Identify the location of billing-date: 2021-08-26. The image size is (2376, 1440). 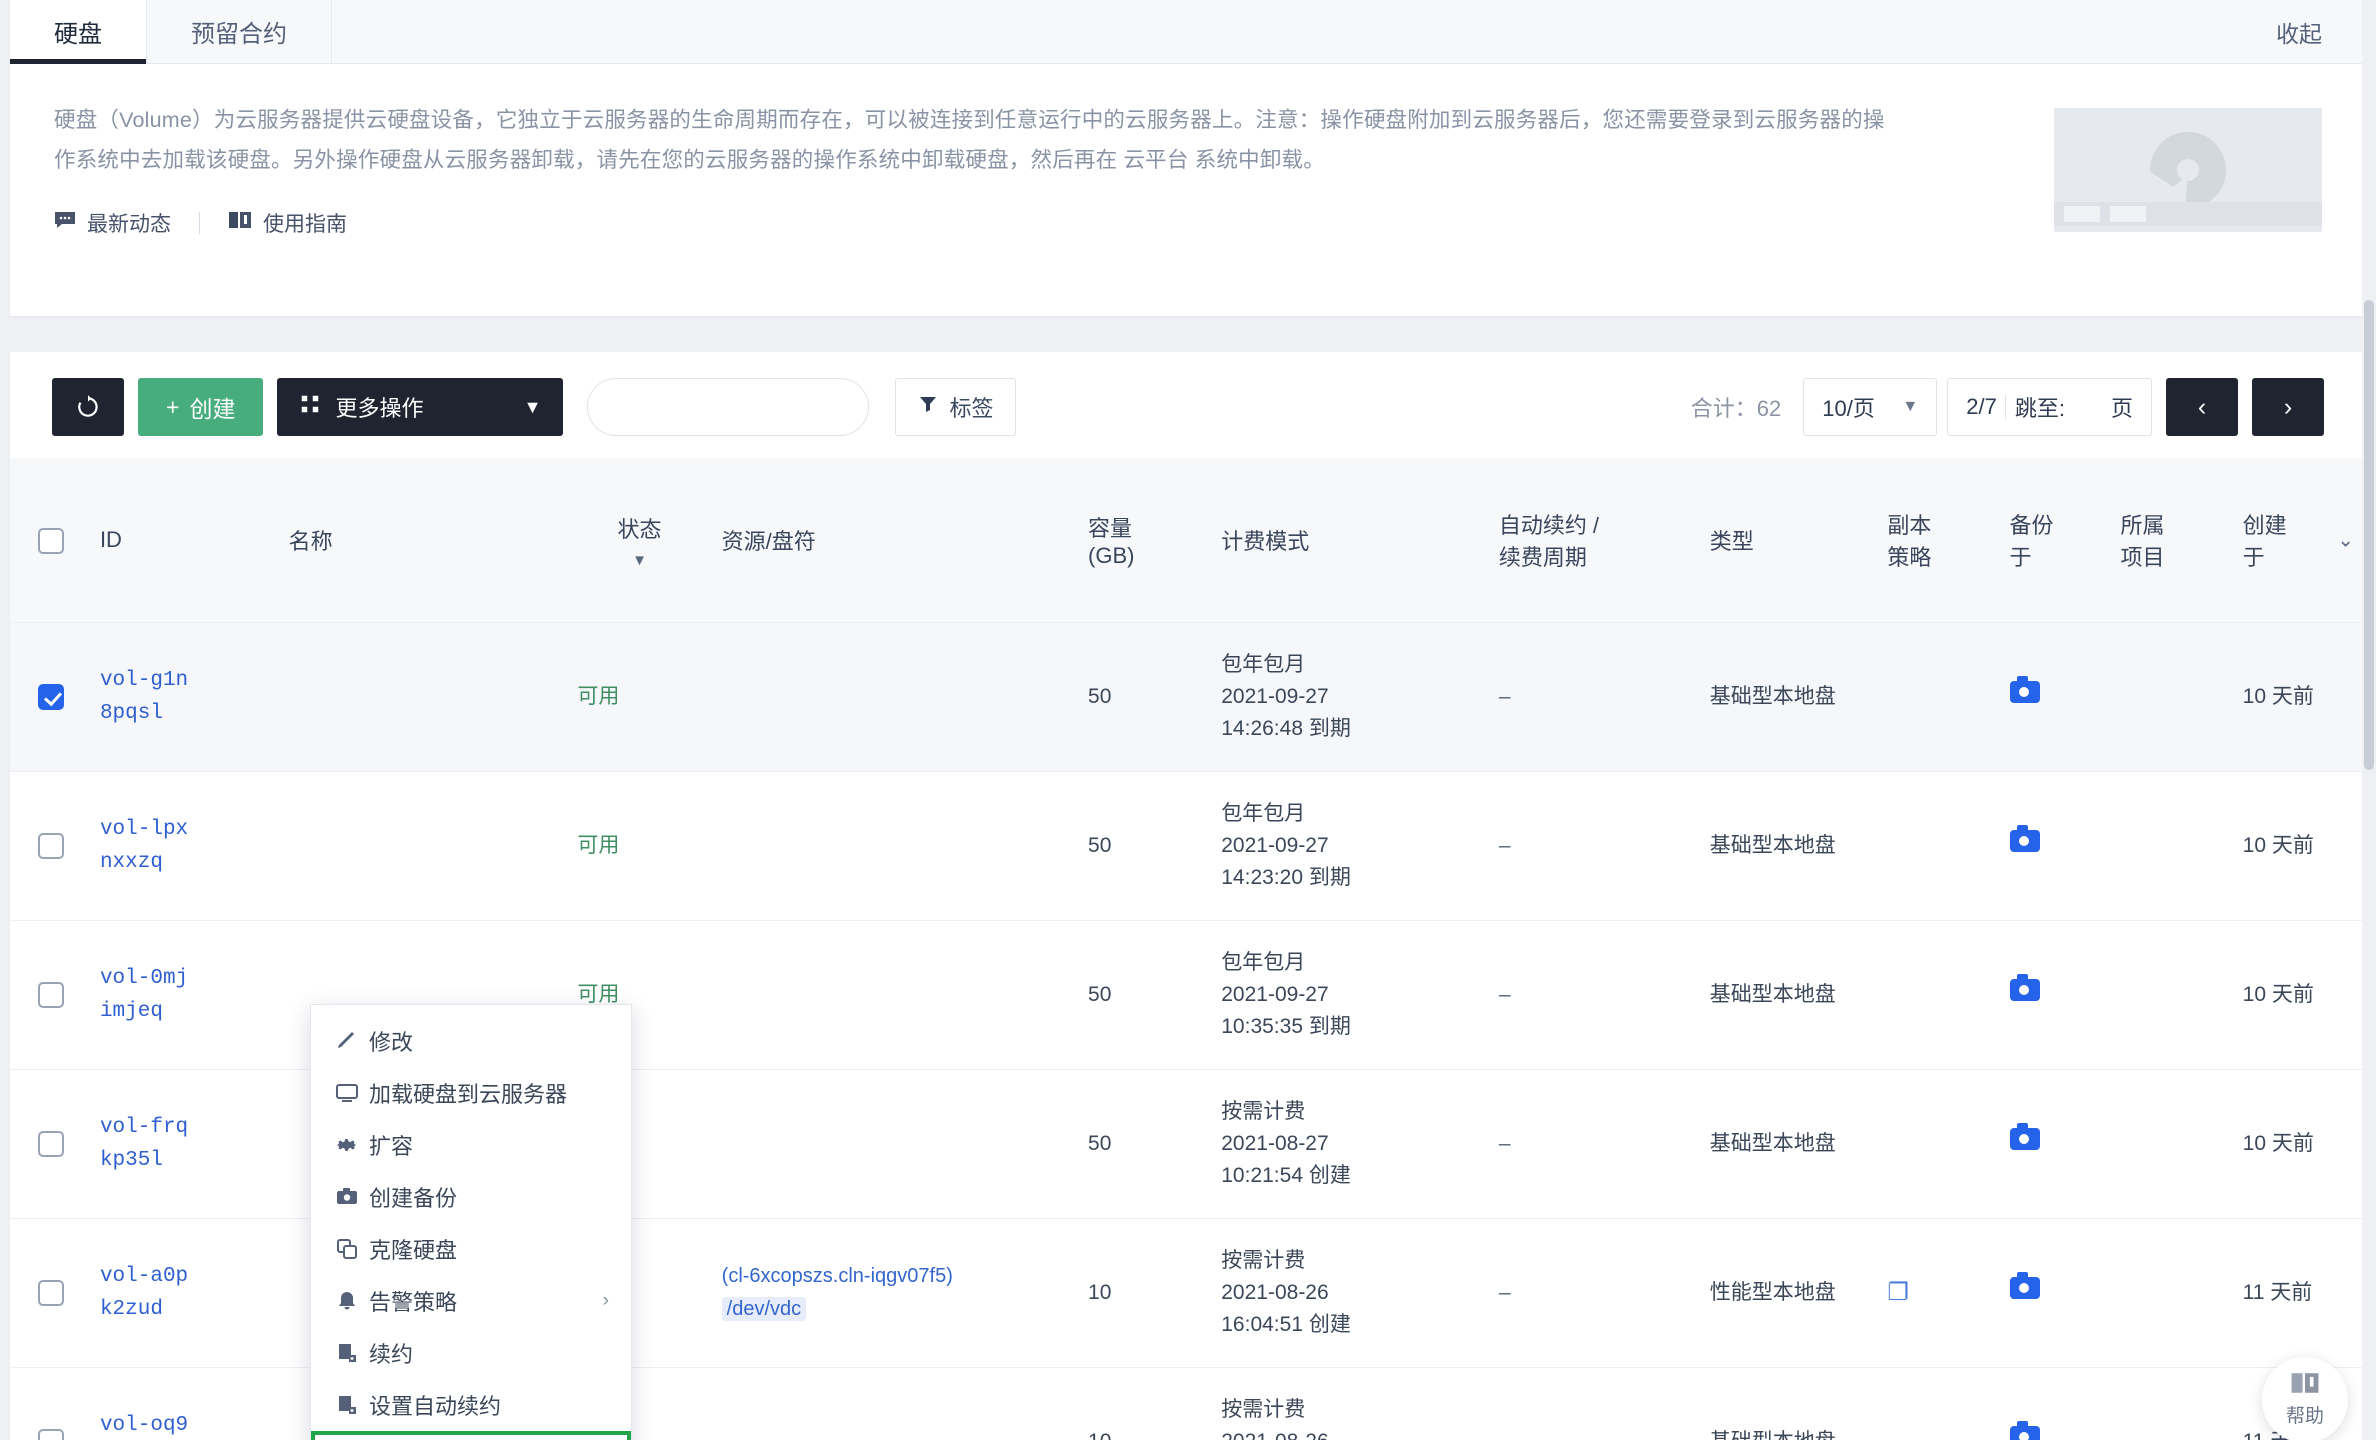
(1350, 1433).